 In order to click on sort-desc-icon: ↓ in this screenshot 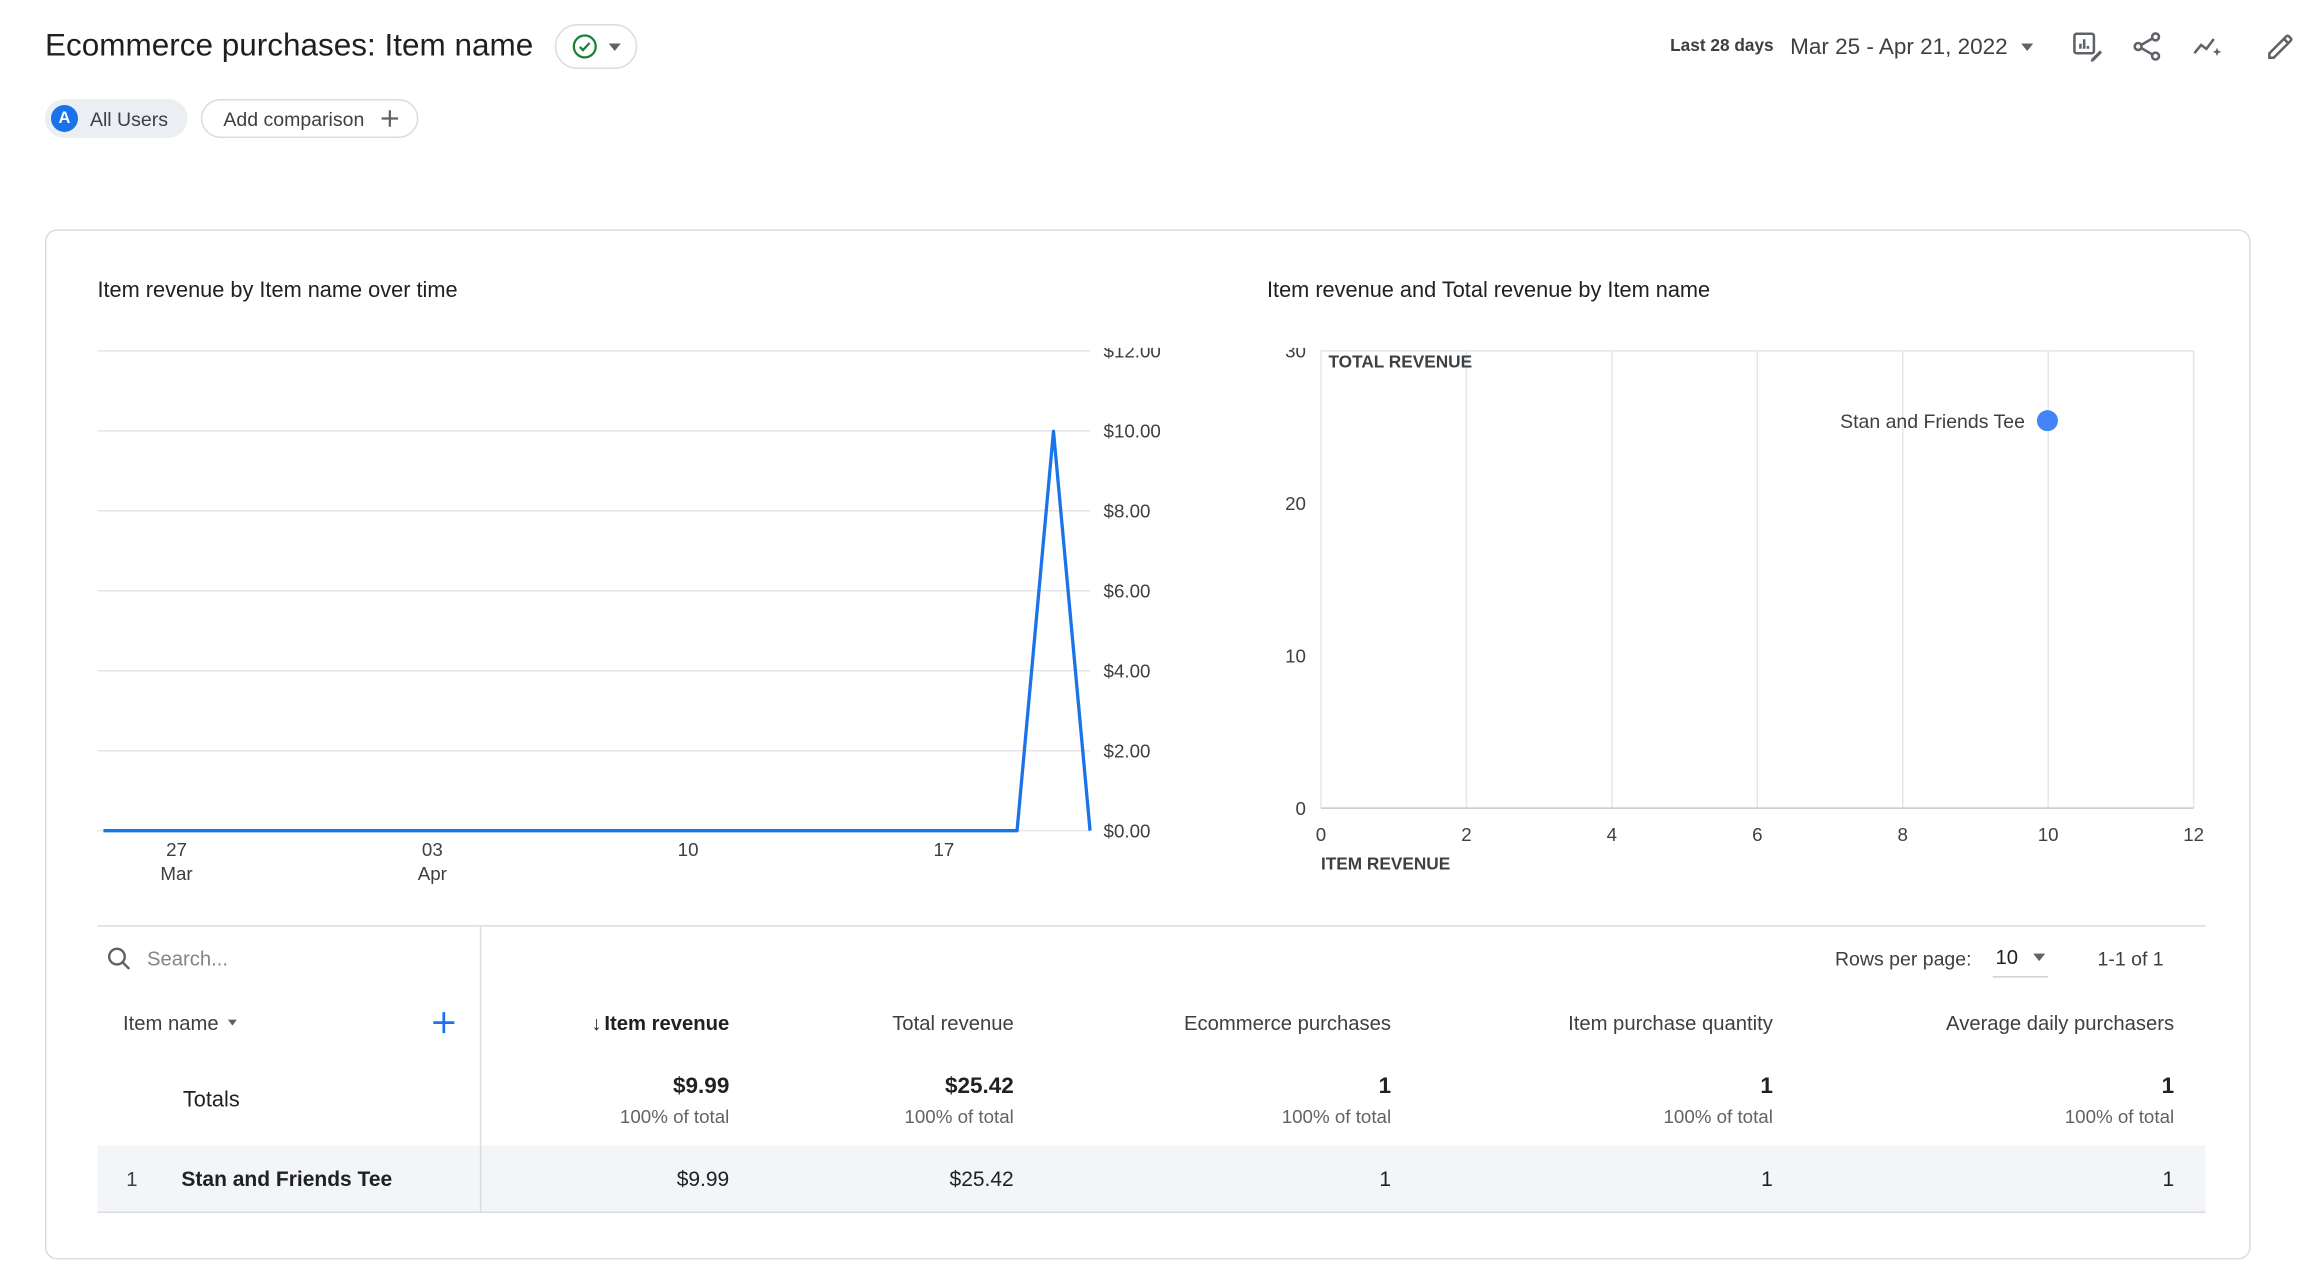, I will do `click(596, 1022)`.